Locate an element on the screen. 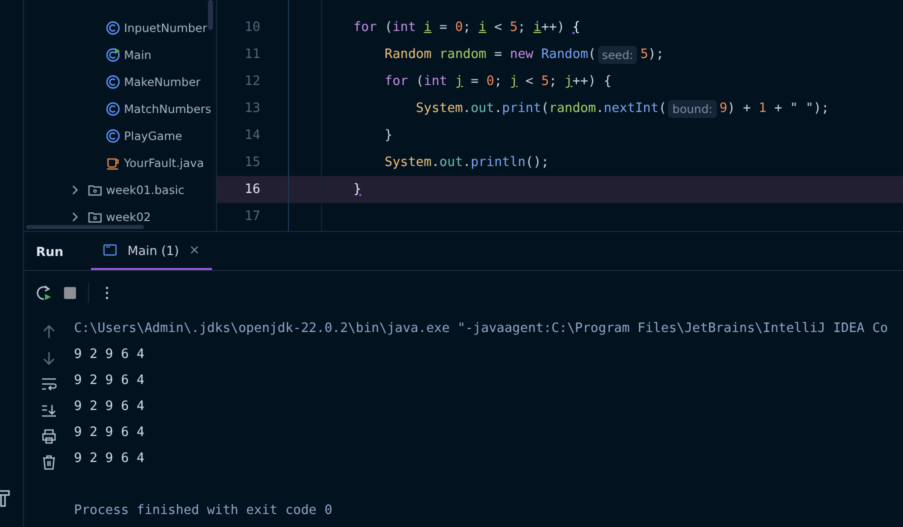 The image size is (903, 527). tree-item: InpuetNumber is located at coordinates (120, 27).